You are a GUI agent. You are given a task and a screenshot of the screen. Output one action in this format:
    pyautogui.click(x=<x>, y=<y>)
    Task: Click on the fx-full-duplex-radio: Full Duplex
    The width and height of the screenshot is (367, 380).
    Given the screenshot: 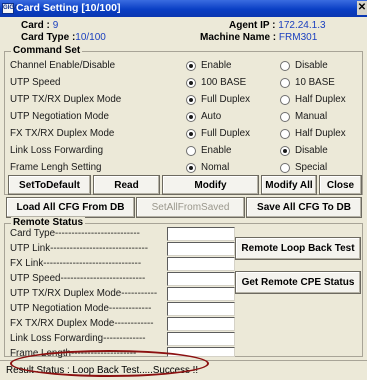 What is the action you would take?
    pyautogui.click(x=218, y=133)
    